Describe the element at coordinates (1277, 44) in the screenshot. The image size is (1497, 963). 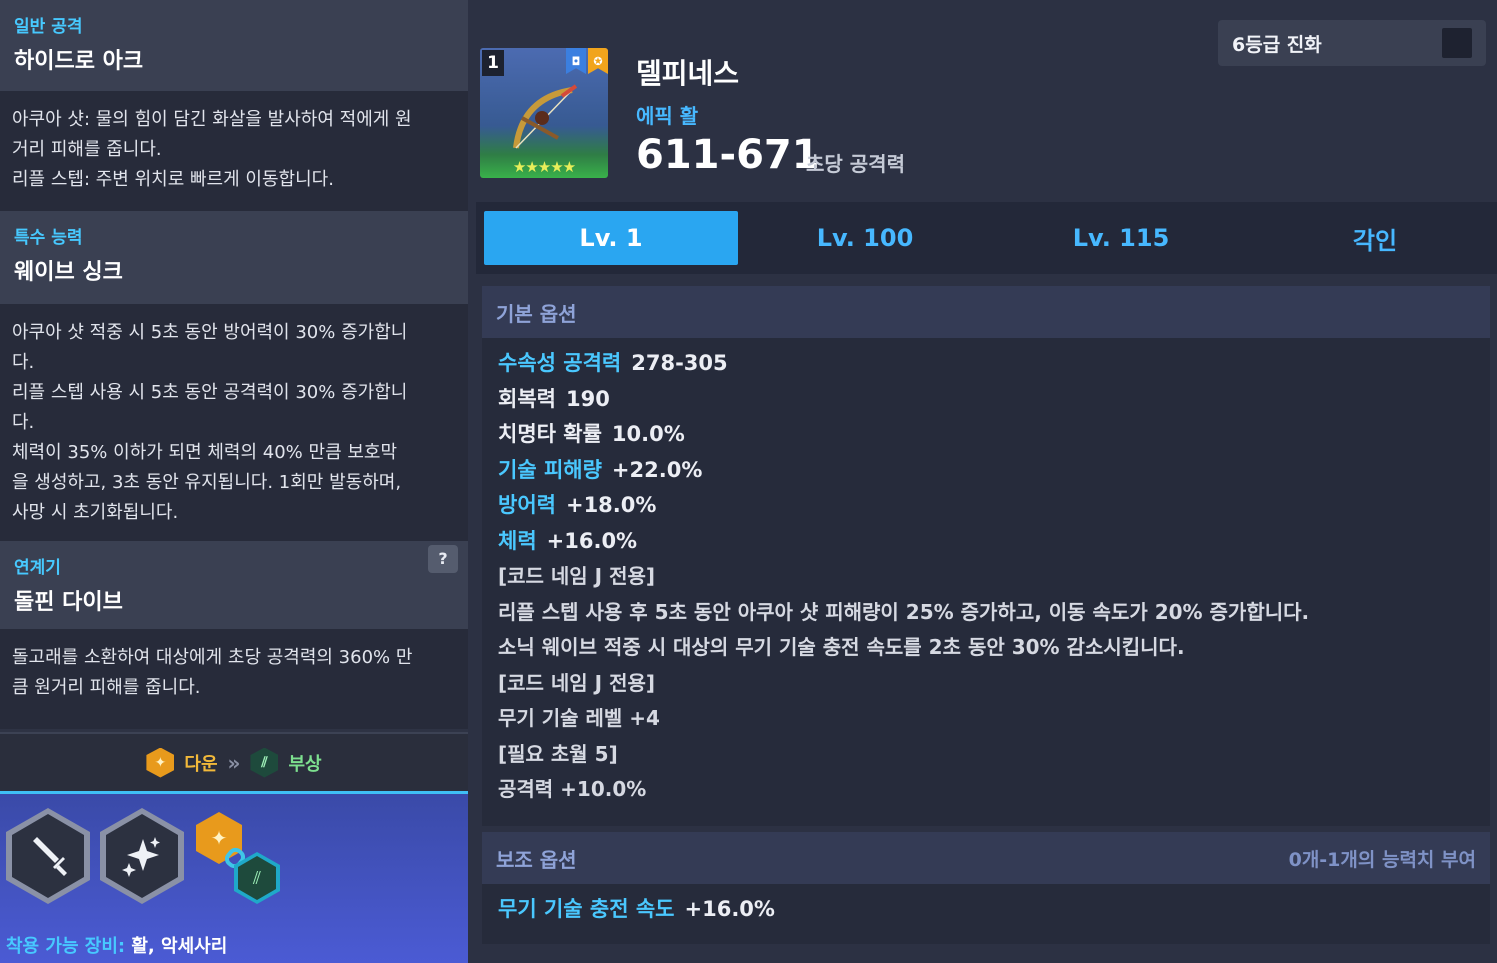
I see `evolution-label: 6등급 진화` at that location.